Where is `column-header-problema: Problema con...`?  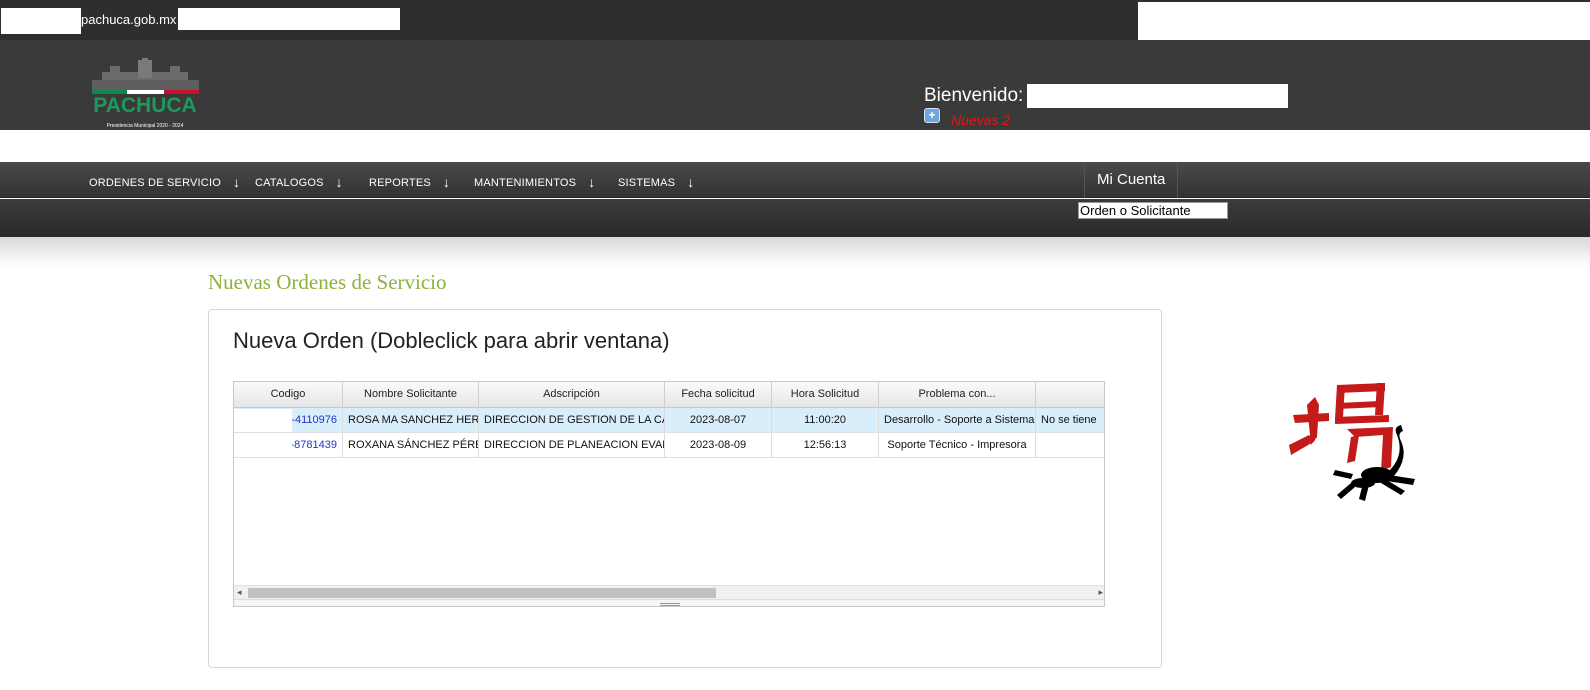 column-header-problema: Problema con... is located at coordinates (957, 395).